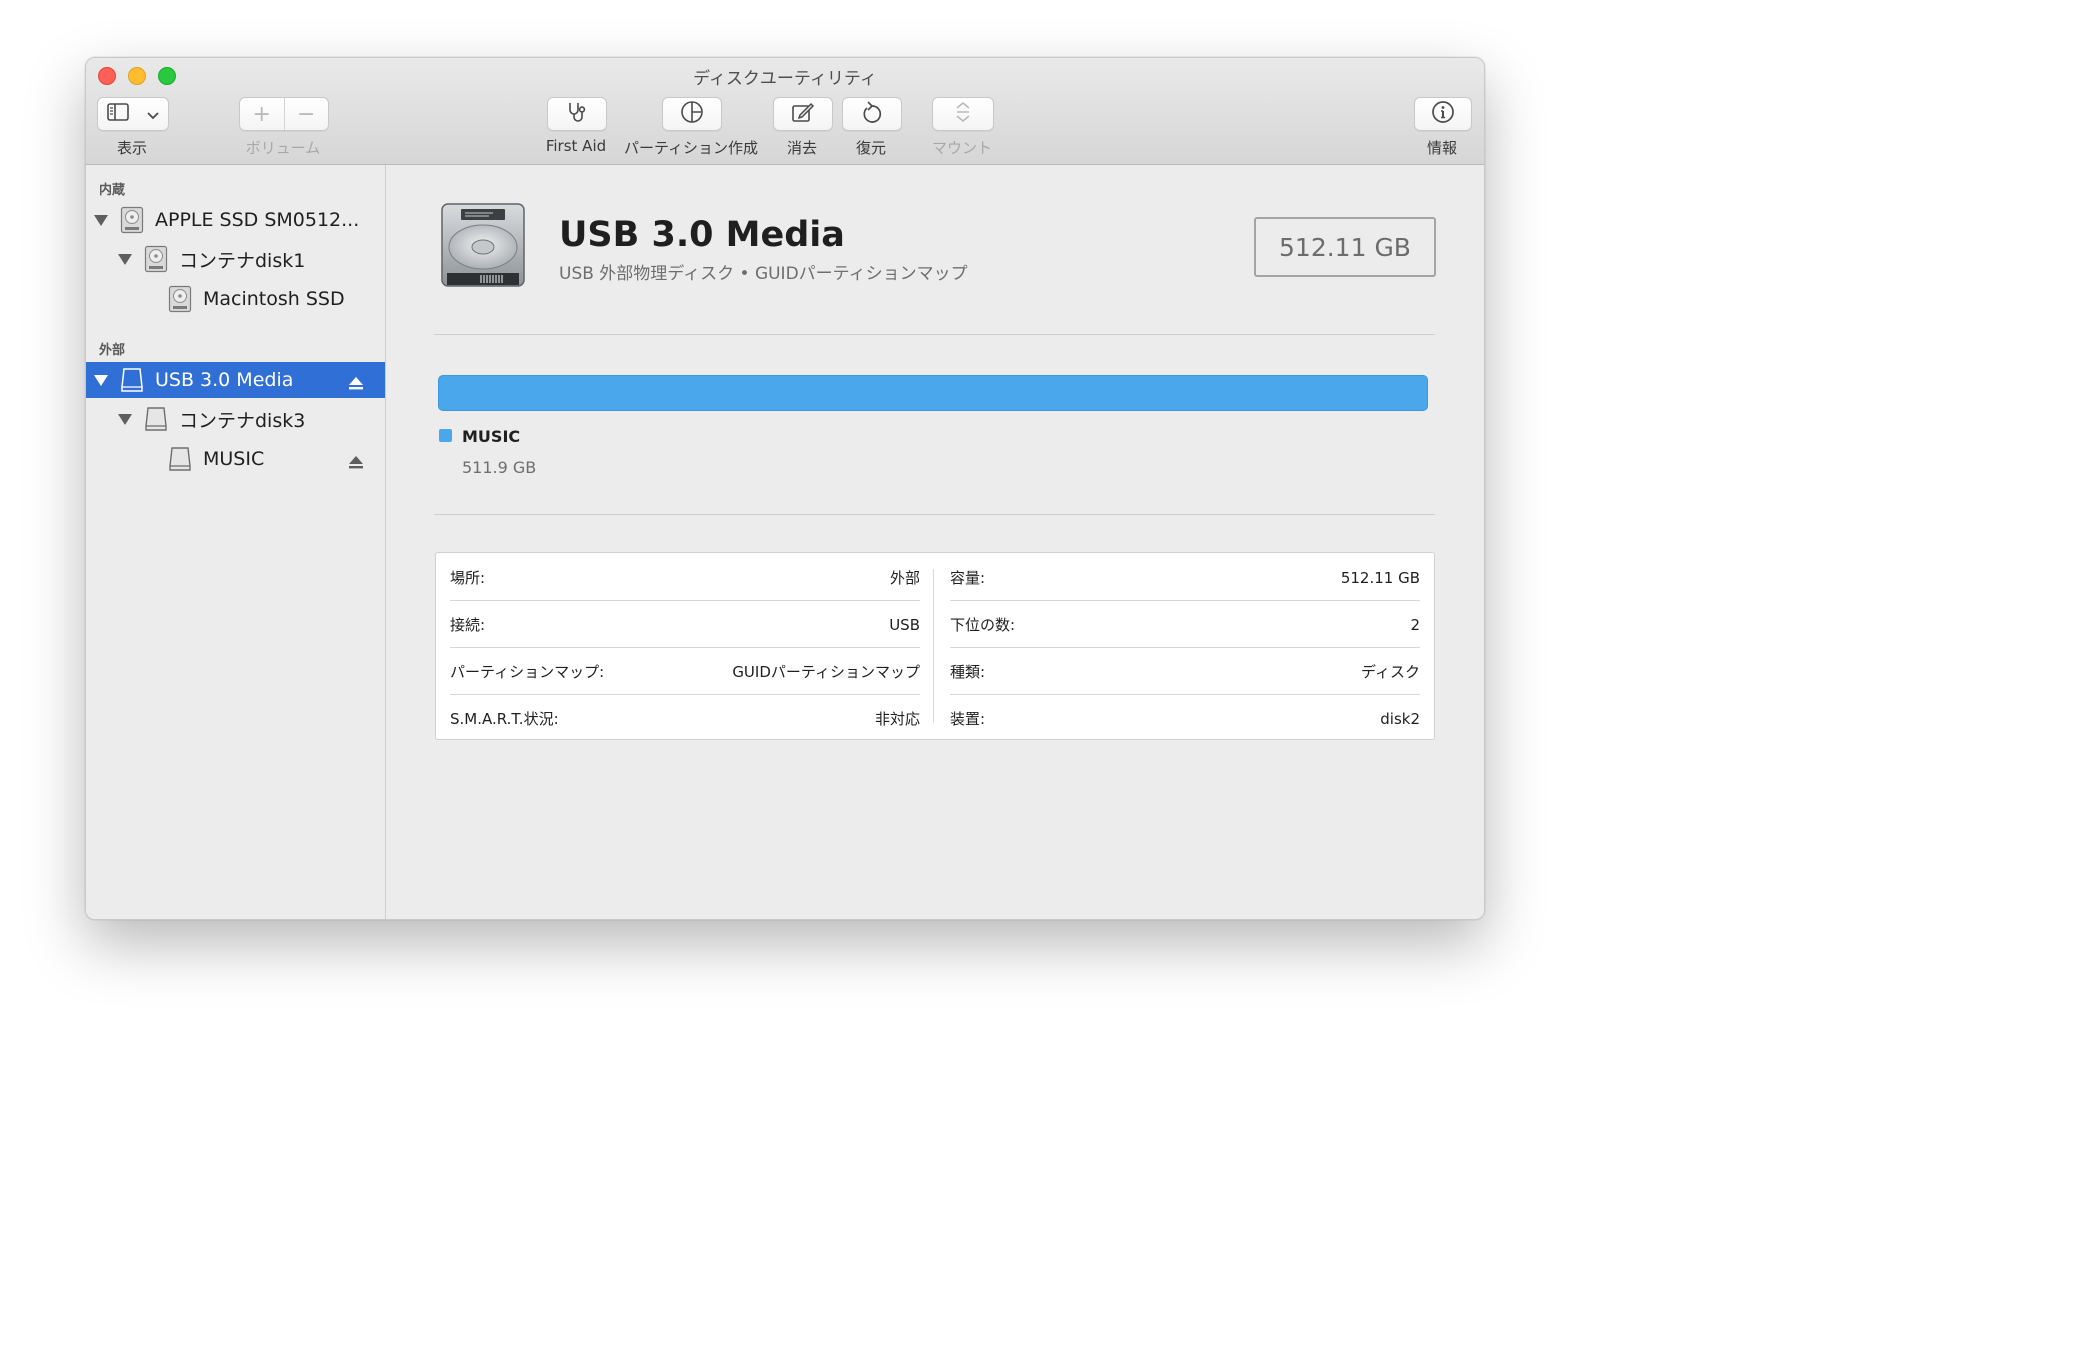 This screenshot has height=1364, width=2074. I want to click on info-row-partition-map: パーティションマップ: GUIDパーティションマップ, so click(685, 671).